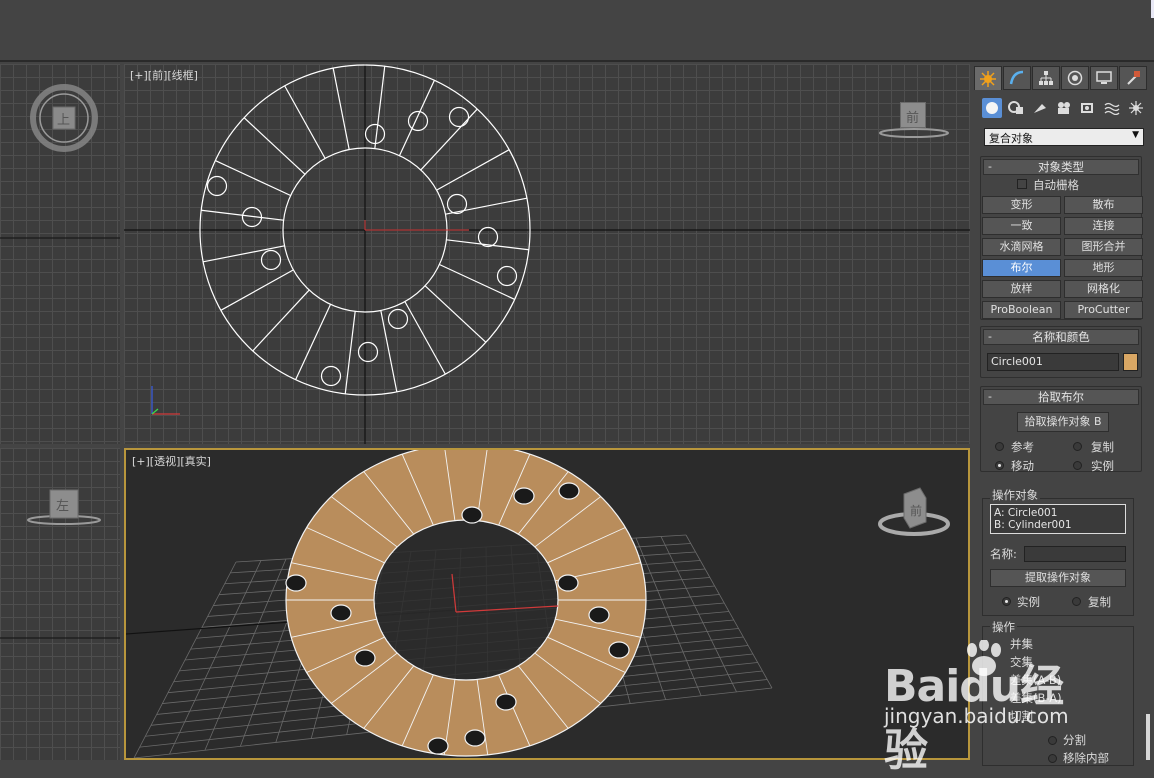  Describe the element at coordinates (990, 396) in the screenshot. I see `collapse-icon: -` at that location.